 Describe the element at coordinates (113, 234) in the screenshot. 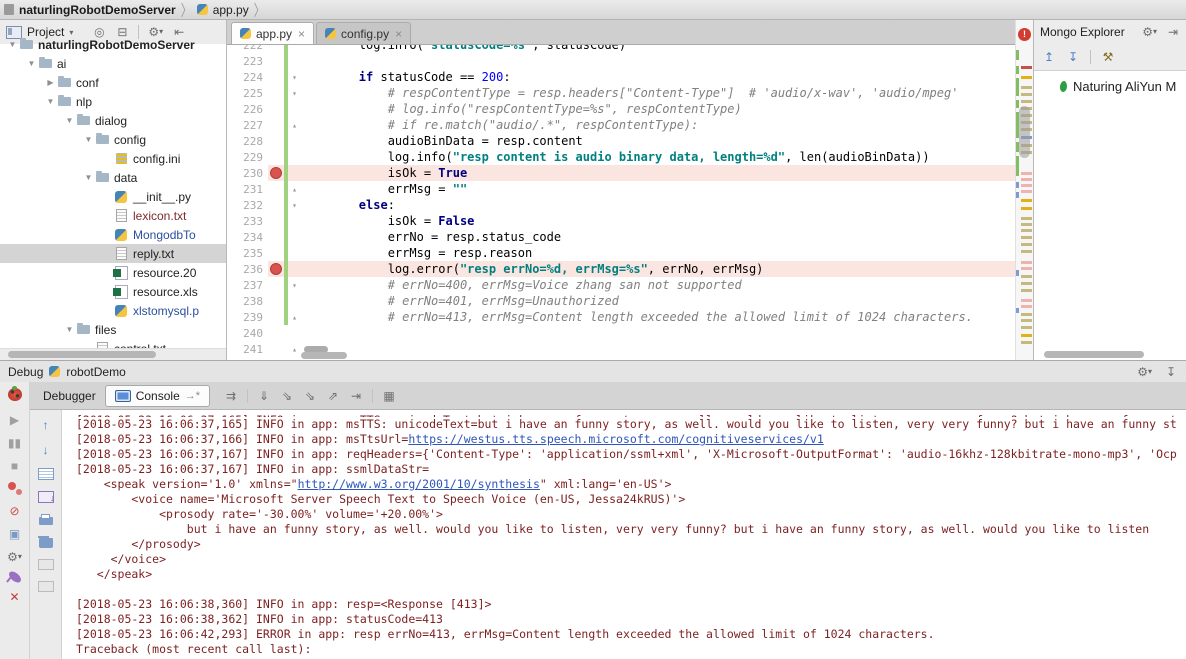

I see `tree-item-mongodbto: MongodbTo` at that location.